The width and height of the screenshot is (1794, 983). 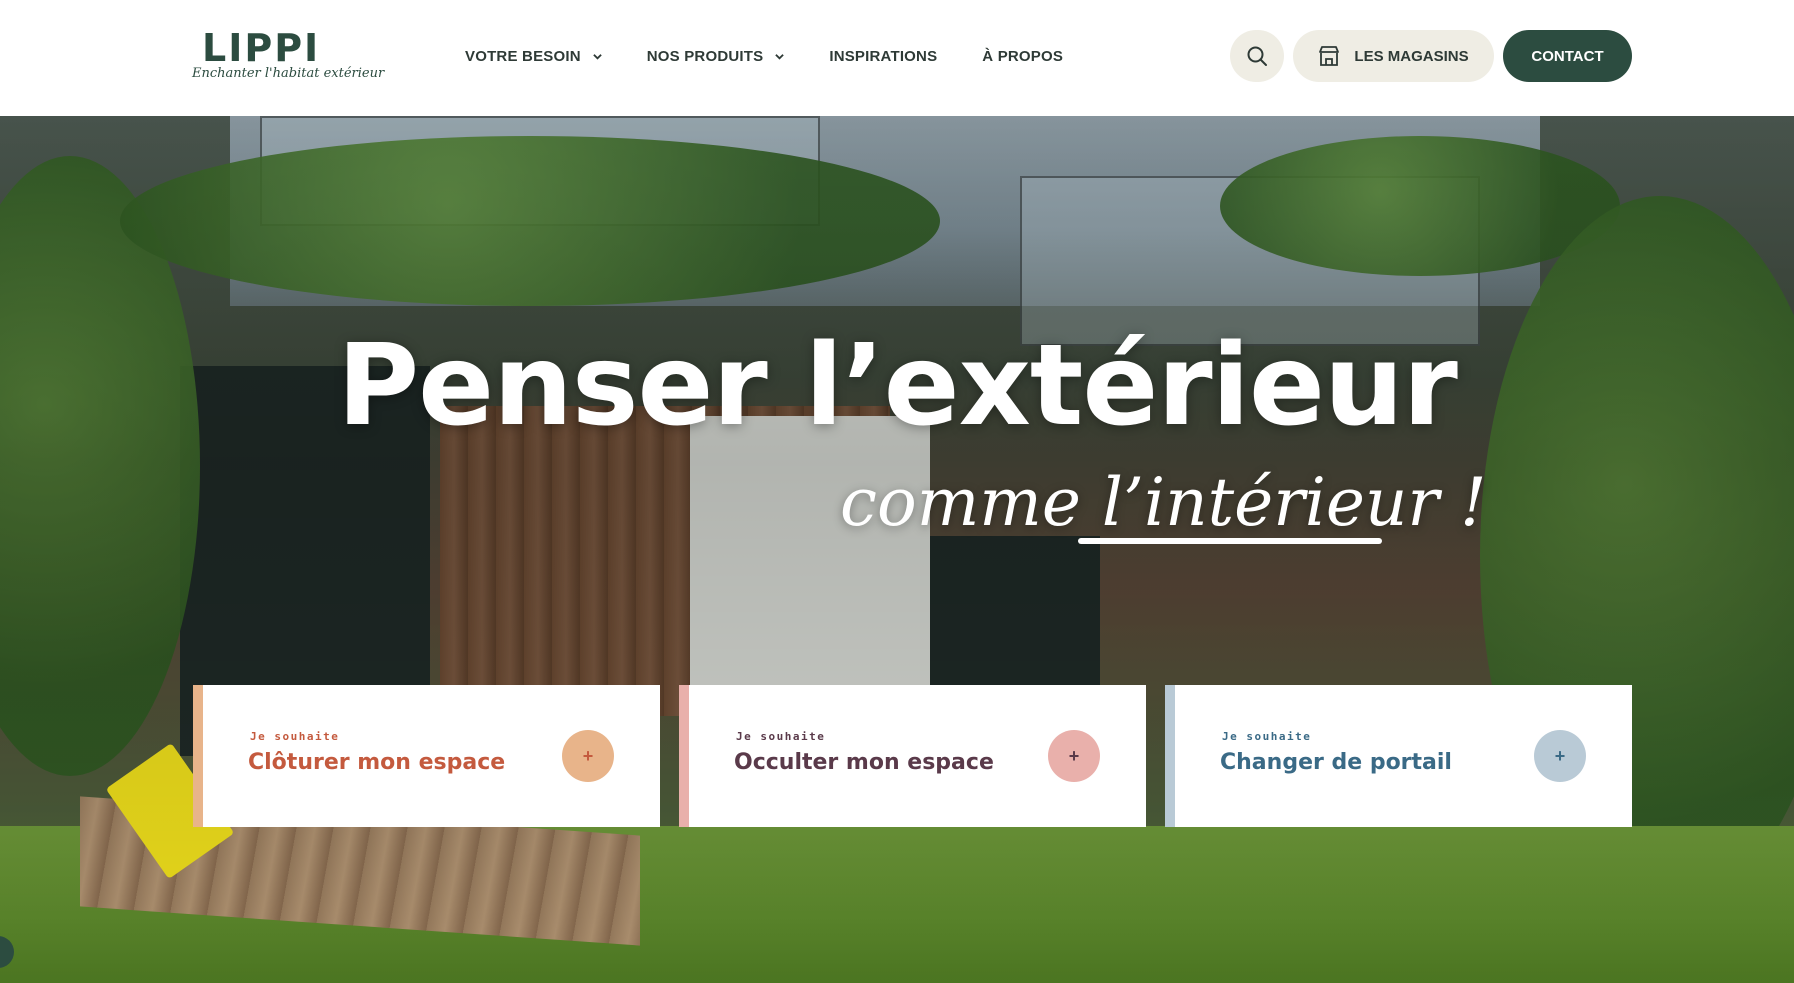 I want to click on brand-logo: LIPPI Enchanter l'habitat extérieur, so click(x=287, y=56).